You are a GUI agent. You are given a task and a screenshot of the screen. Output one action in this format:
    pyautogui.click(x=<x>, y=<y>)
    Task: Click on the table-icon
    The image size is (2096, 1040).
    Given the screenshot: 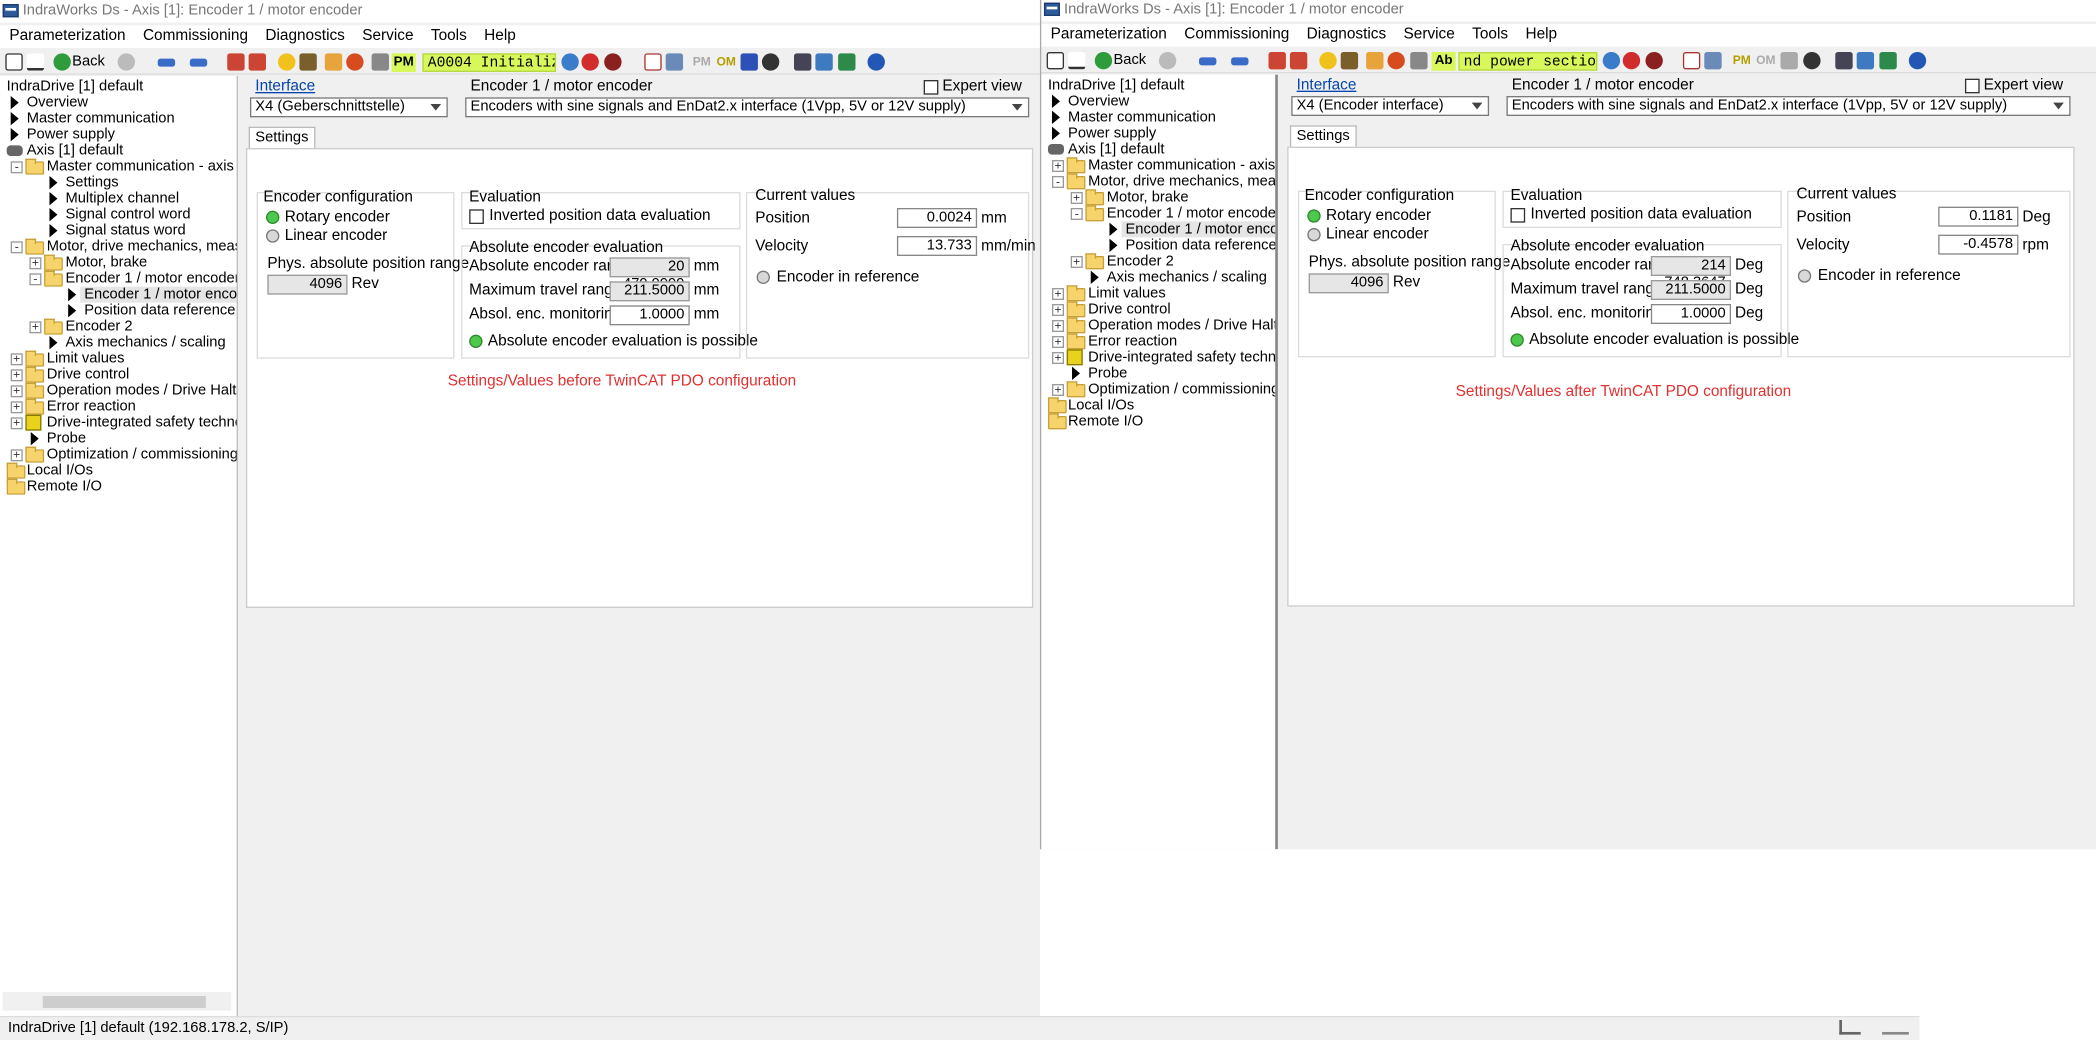 What is the action you would take?
    pyautogui.click(x=1375, y=60)
    